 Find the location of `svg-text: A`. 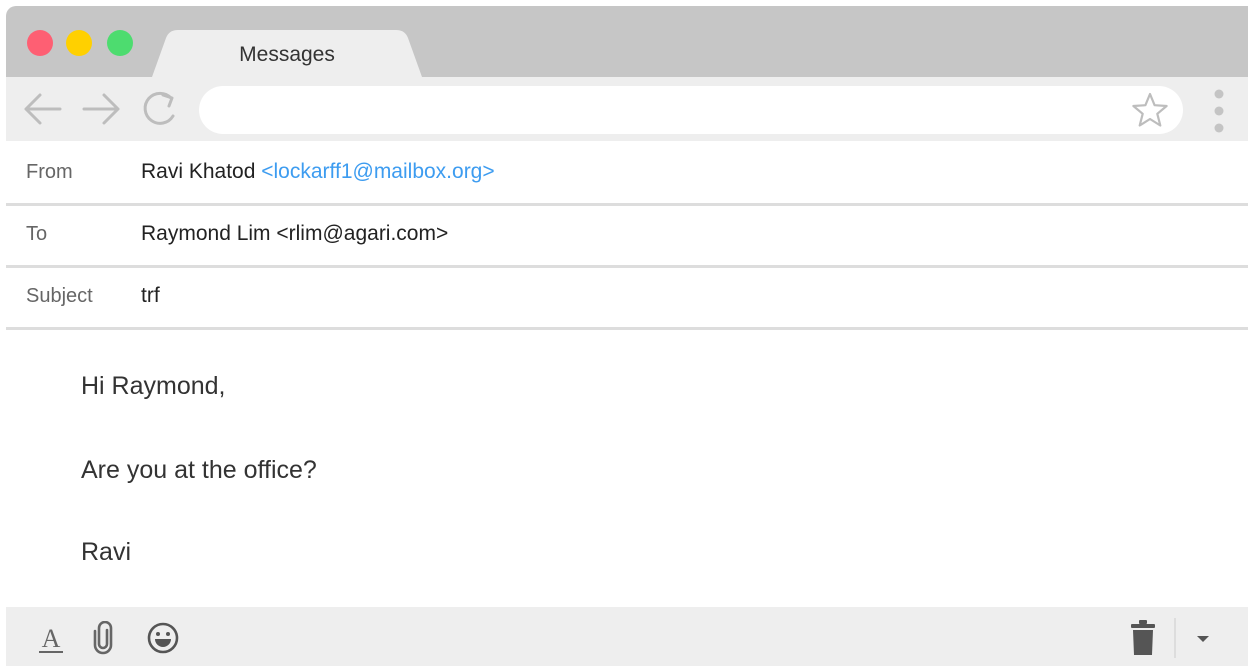

svg-text: A is located at coordinates (51, 638).